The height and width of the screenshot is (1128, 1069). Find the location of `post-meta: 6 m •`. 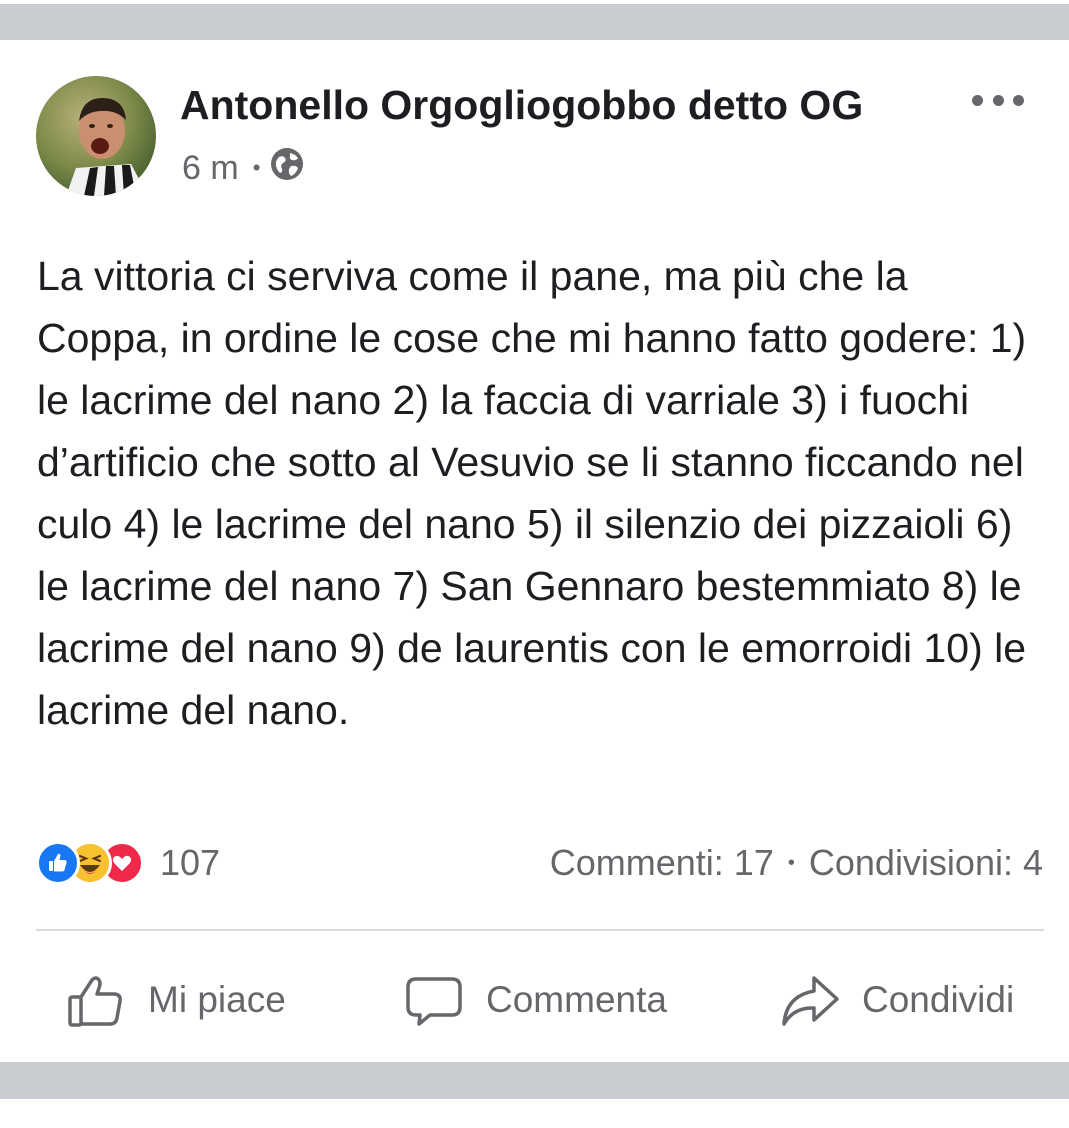

post-meta: 6 m • is located at coordinates (243, 168).